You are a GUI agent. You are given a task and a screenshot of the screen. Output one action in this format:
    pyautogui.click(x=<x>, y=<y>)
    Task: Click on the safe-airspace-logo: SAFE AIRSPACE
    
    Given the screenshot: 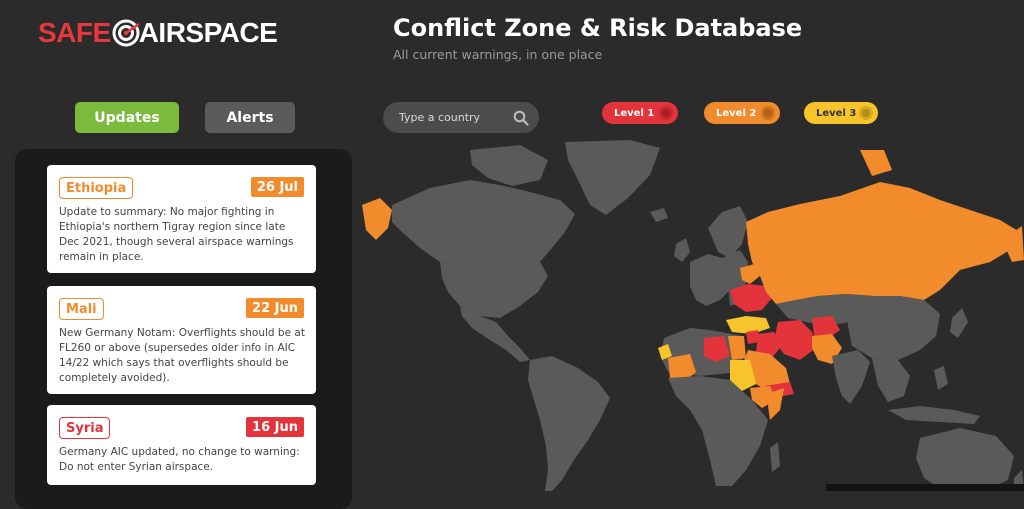 What is the action you would take?
    pyautogui.click(x=158, y=33)
    